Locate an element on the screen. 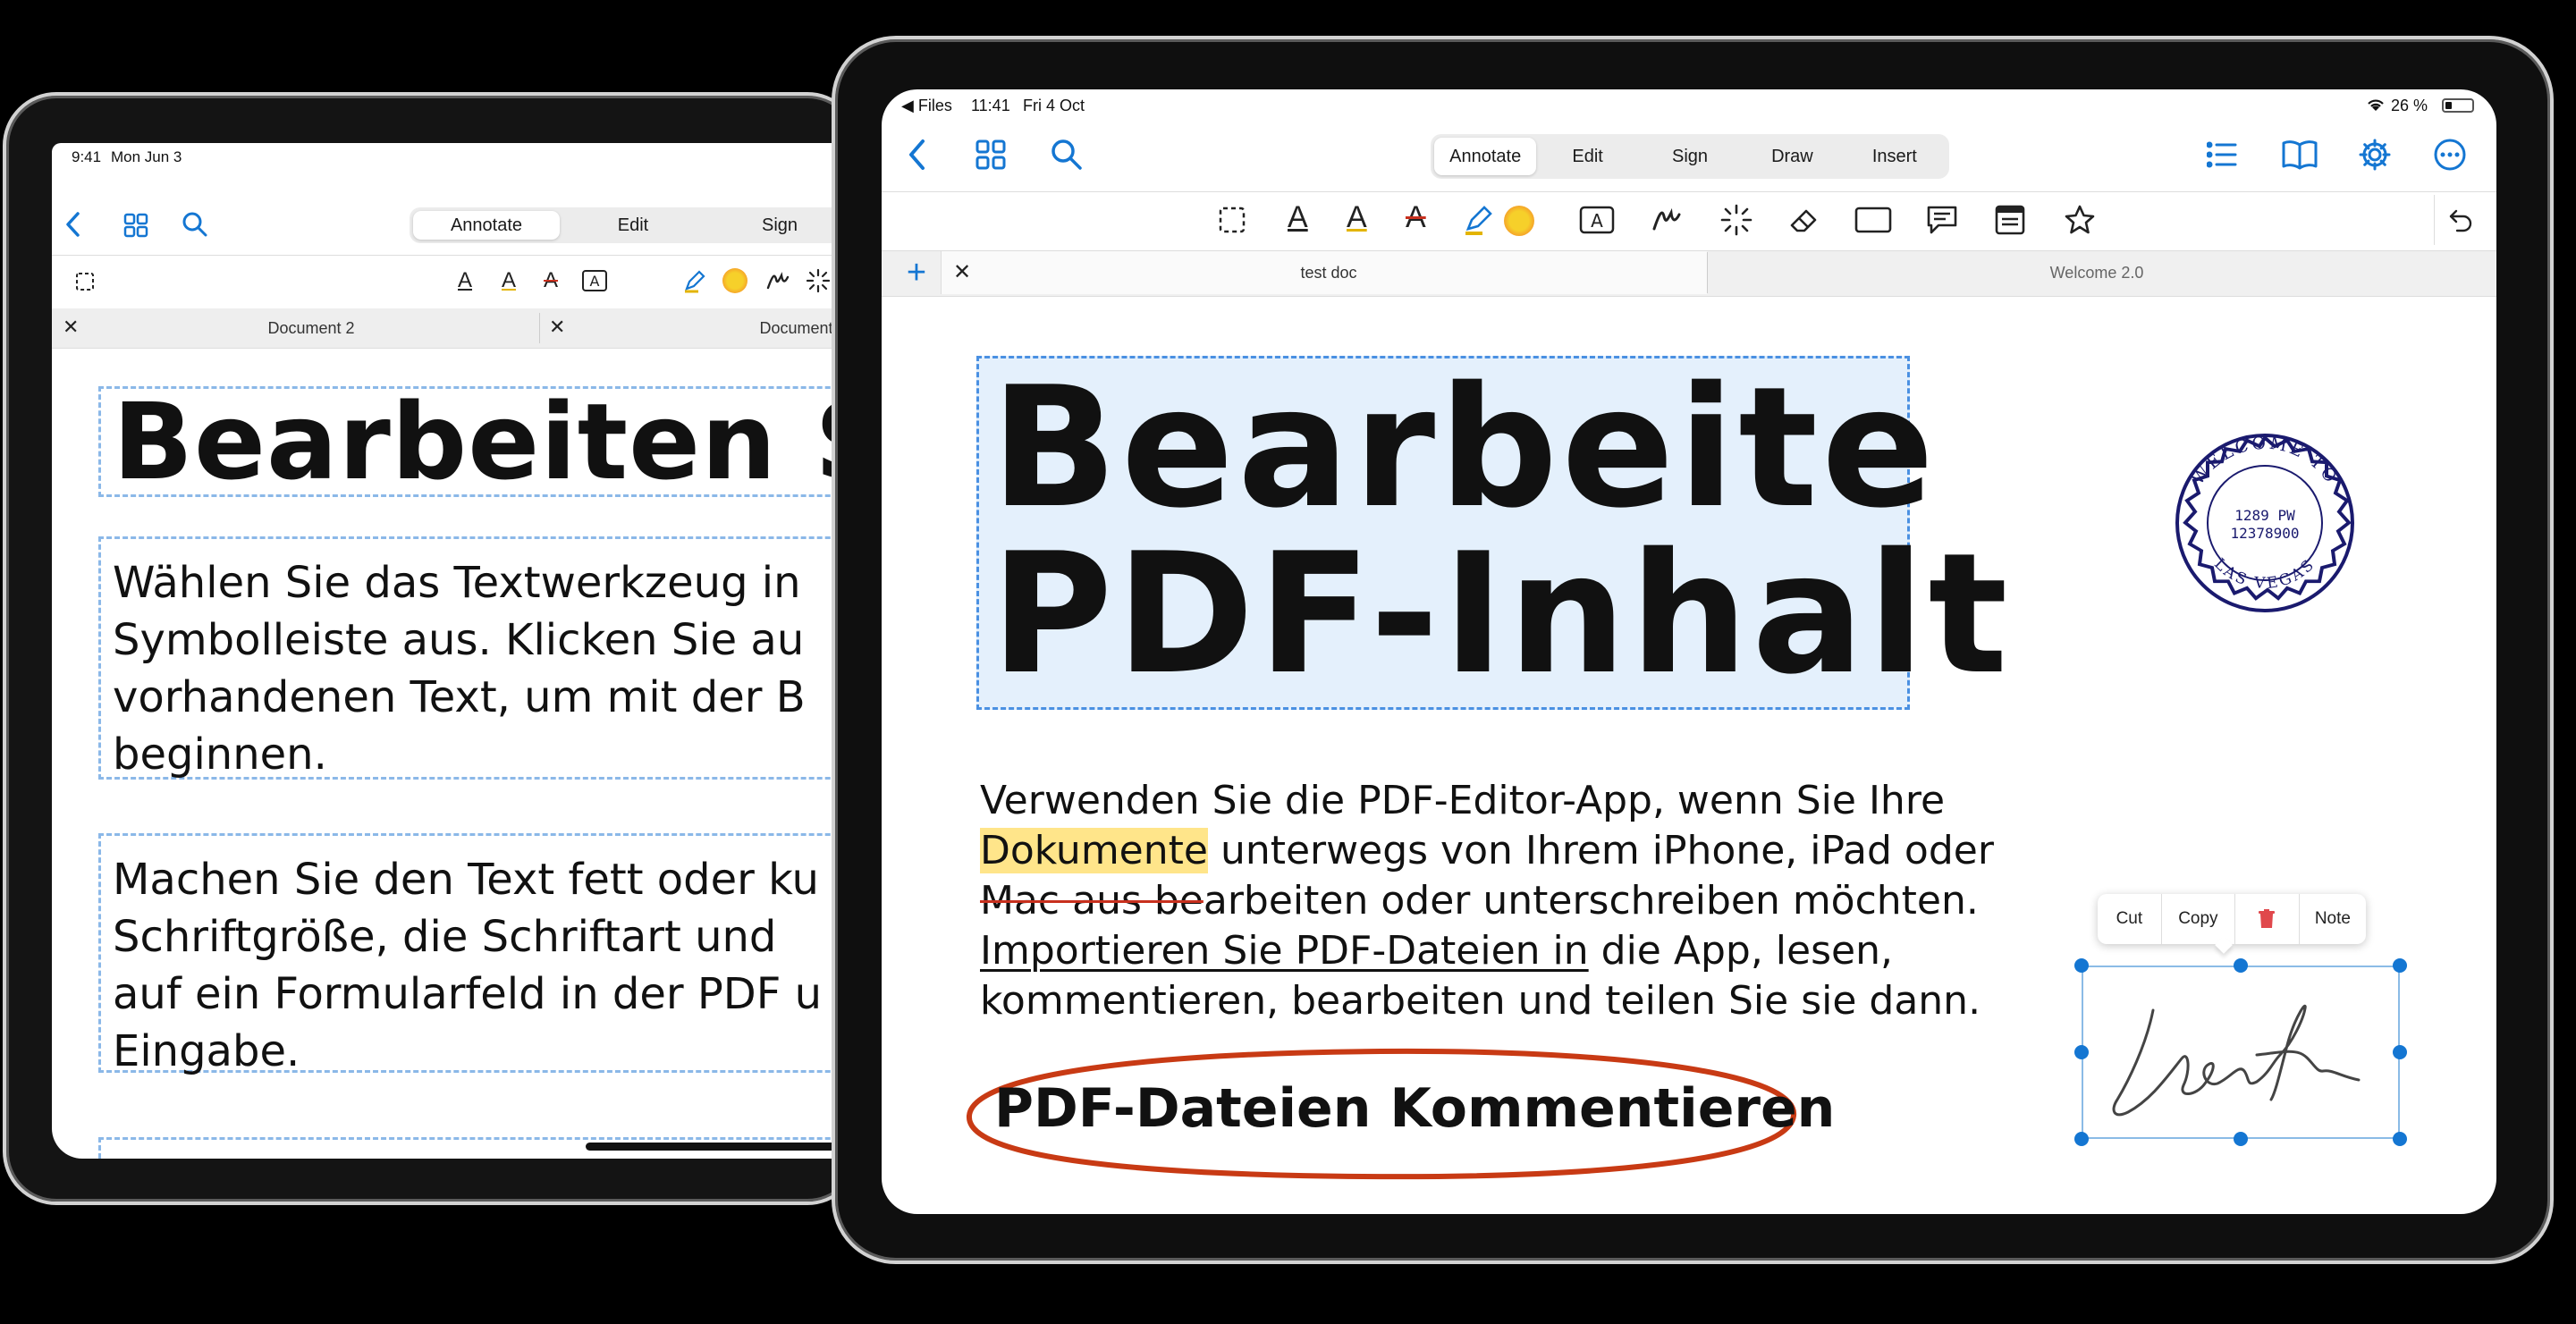 The image size is (2576, 1324). segment-draw: Draw is located at coordinates (1792, 156).